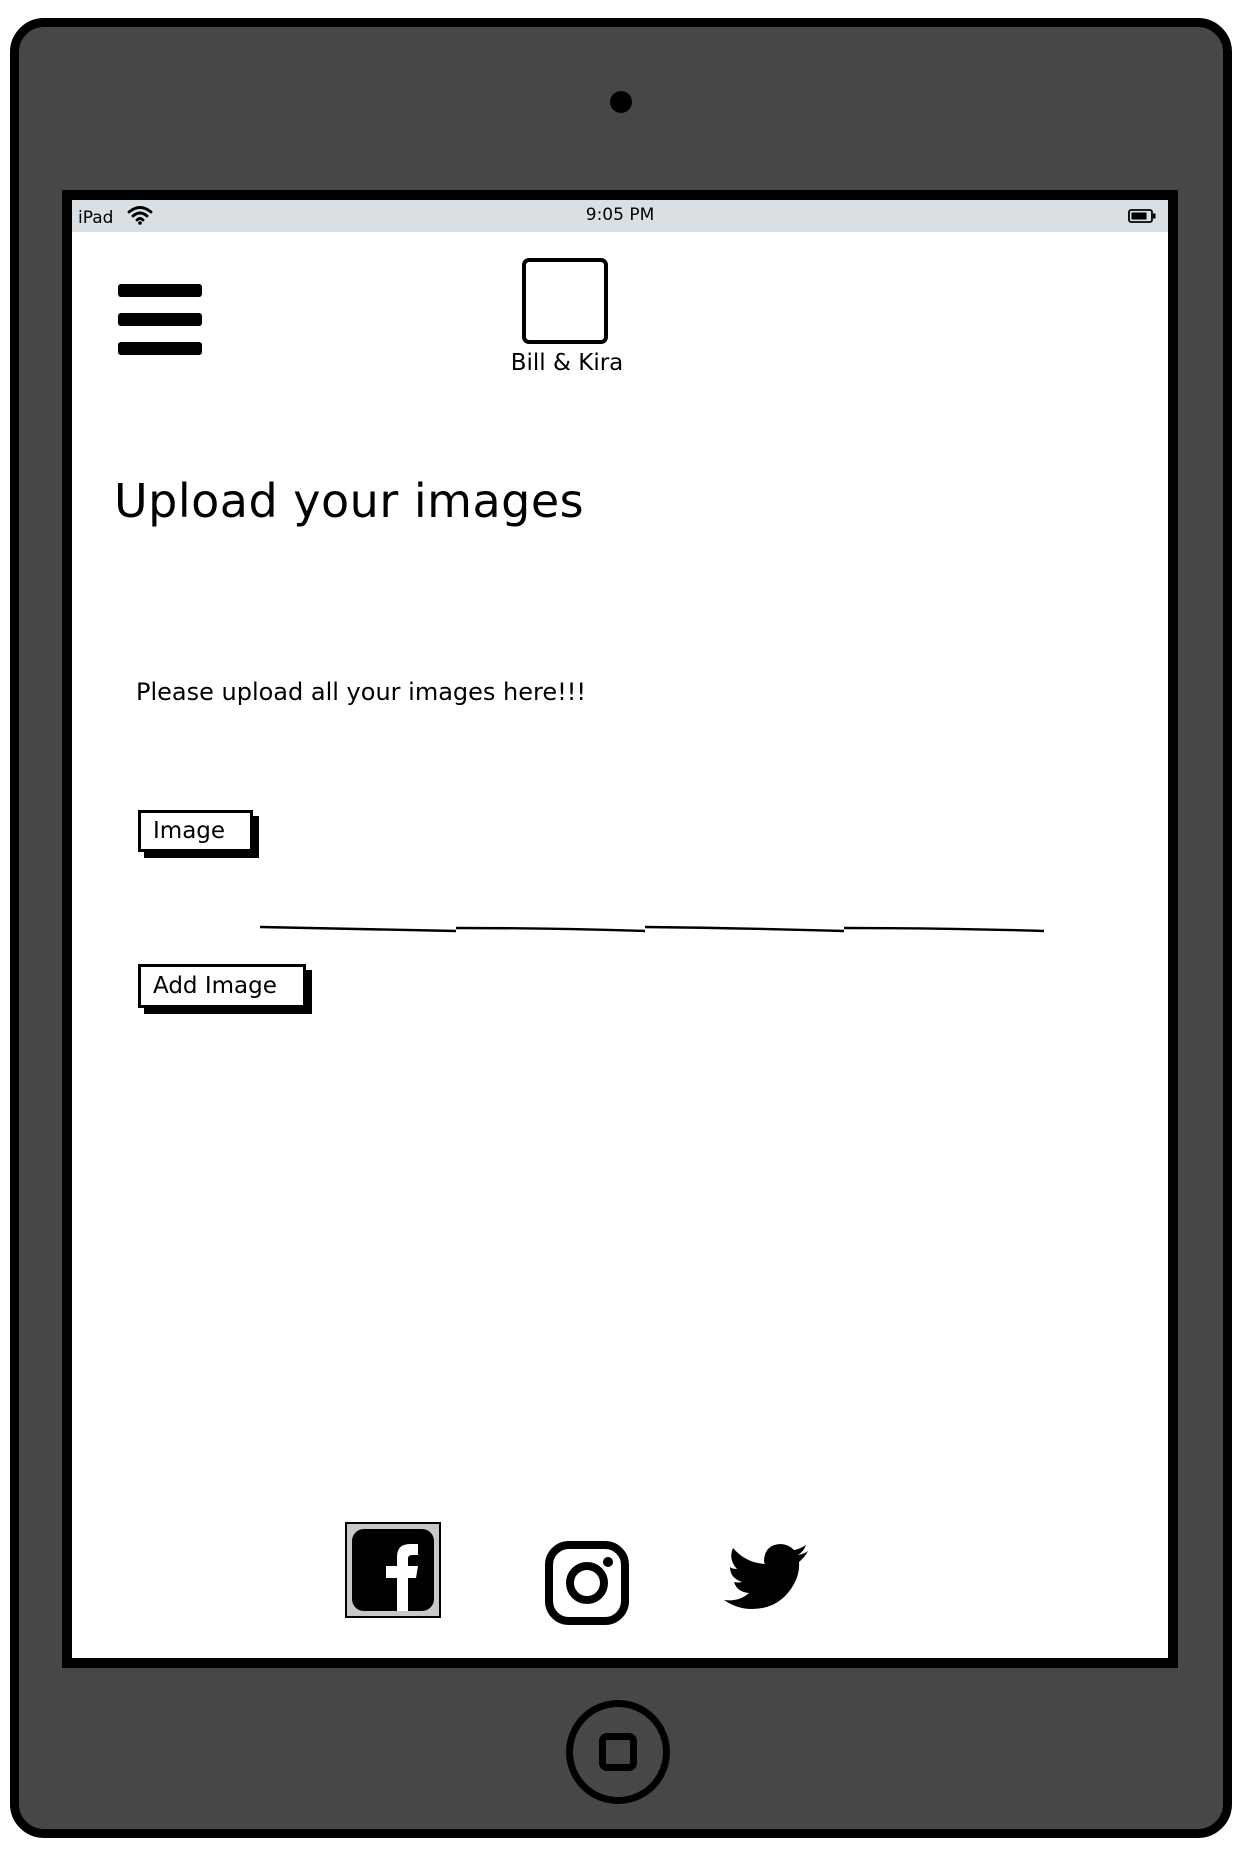 The height and width of the screenshot is (1850, 1260). I want to click on twitter-icon, so click(765, 1580).